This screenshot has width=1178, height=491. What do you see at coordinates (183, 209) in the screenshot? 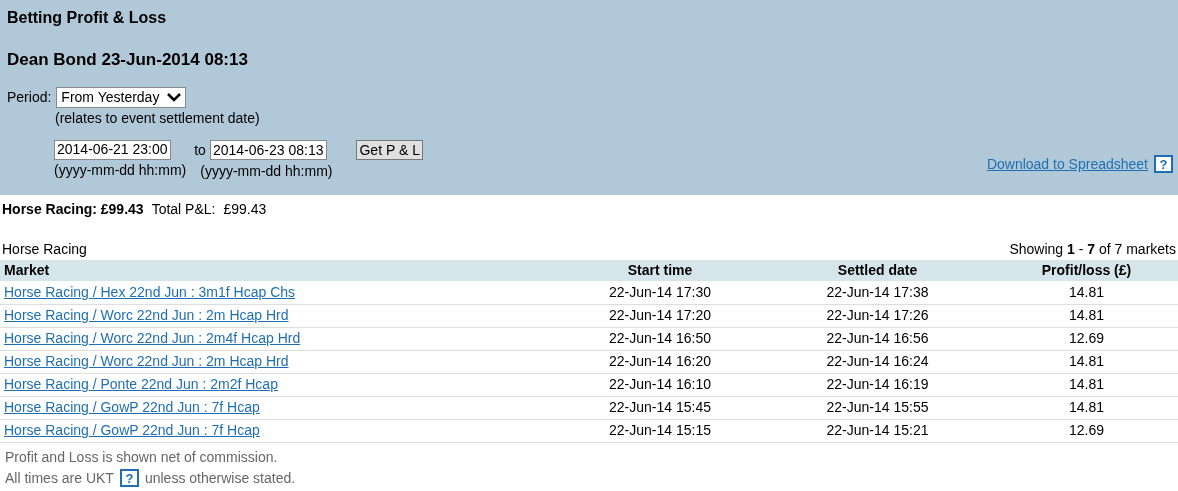
I see `total-label: Total P&L:` at bounding box center [183, 209].